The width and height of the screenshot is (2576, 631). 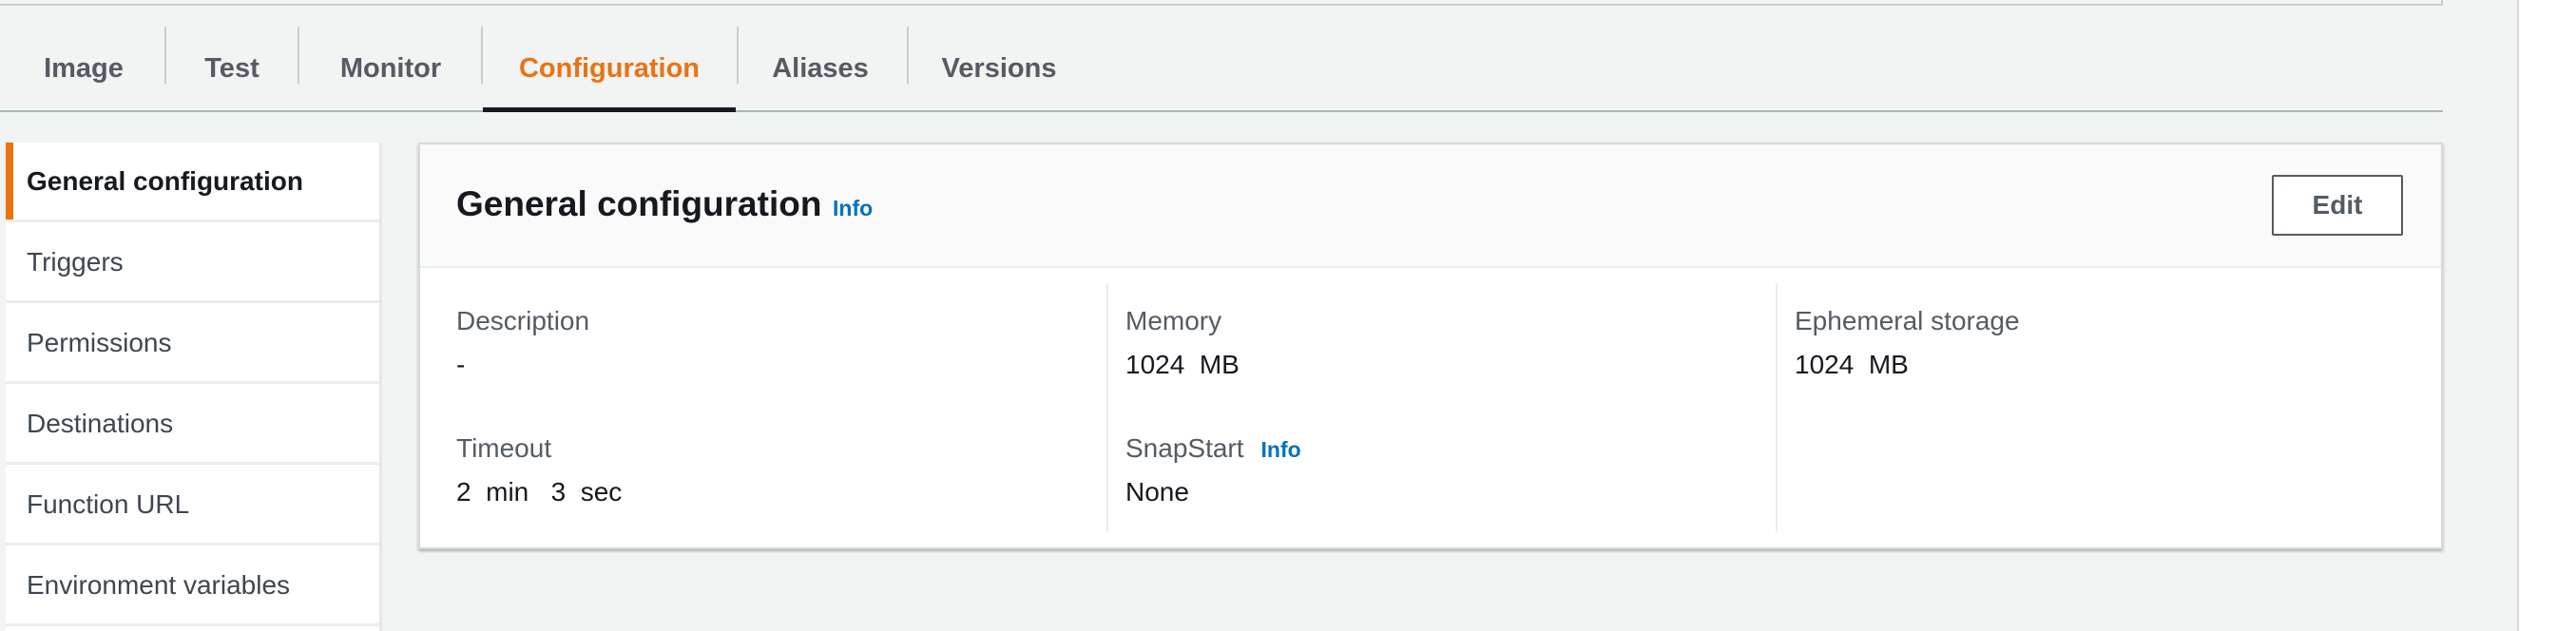 I want to click on sidebar-item-general-configuration: General configuration, so click(x=192, y=182).